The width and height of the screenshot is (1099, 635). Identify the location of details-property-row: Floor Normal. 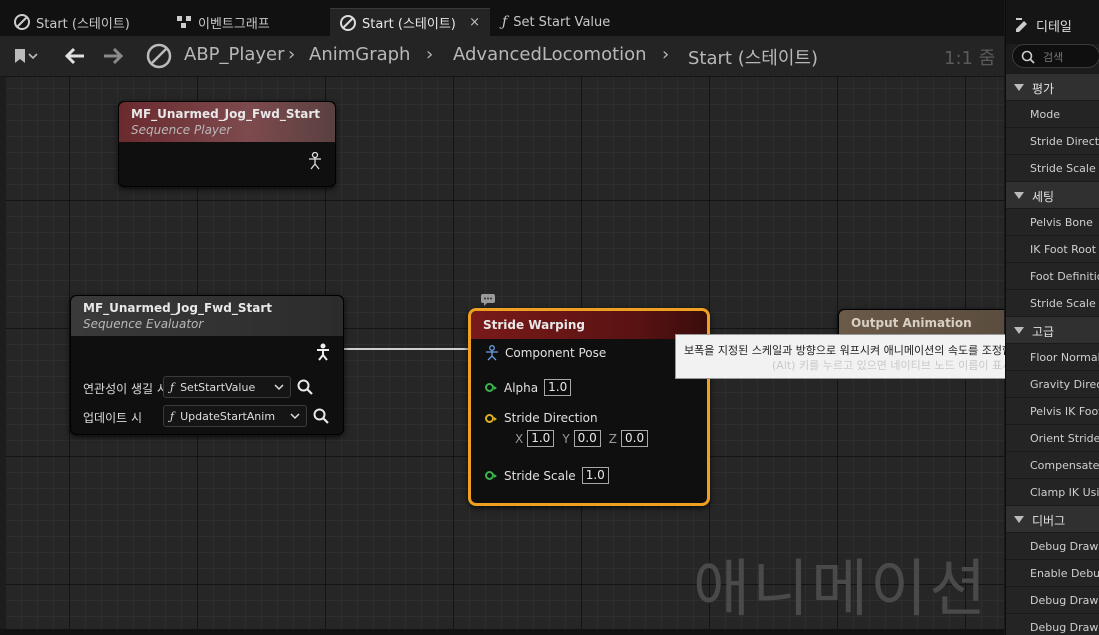
(1052, 357).